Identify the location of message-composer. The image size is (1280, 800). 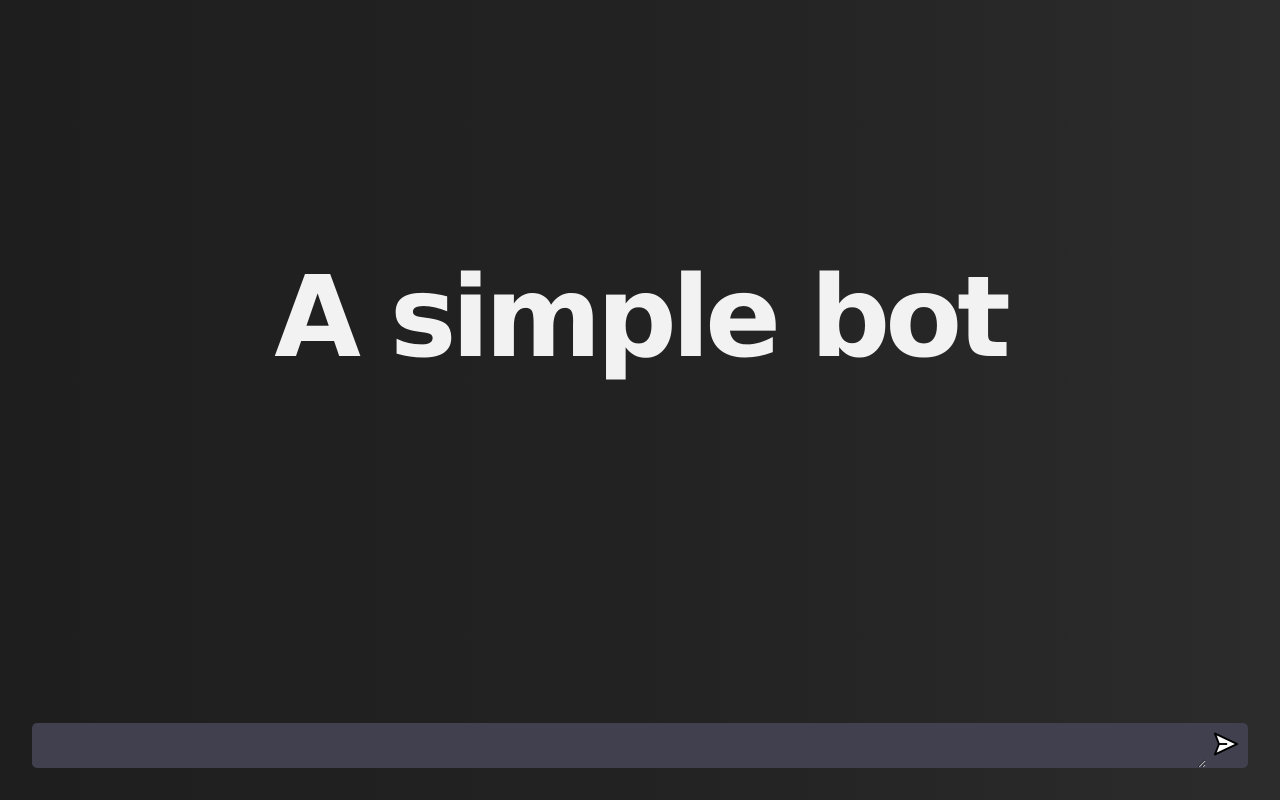
(640, 745).